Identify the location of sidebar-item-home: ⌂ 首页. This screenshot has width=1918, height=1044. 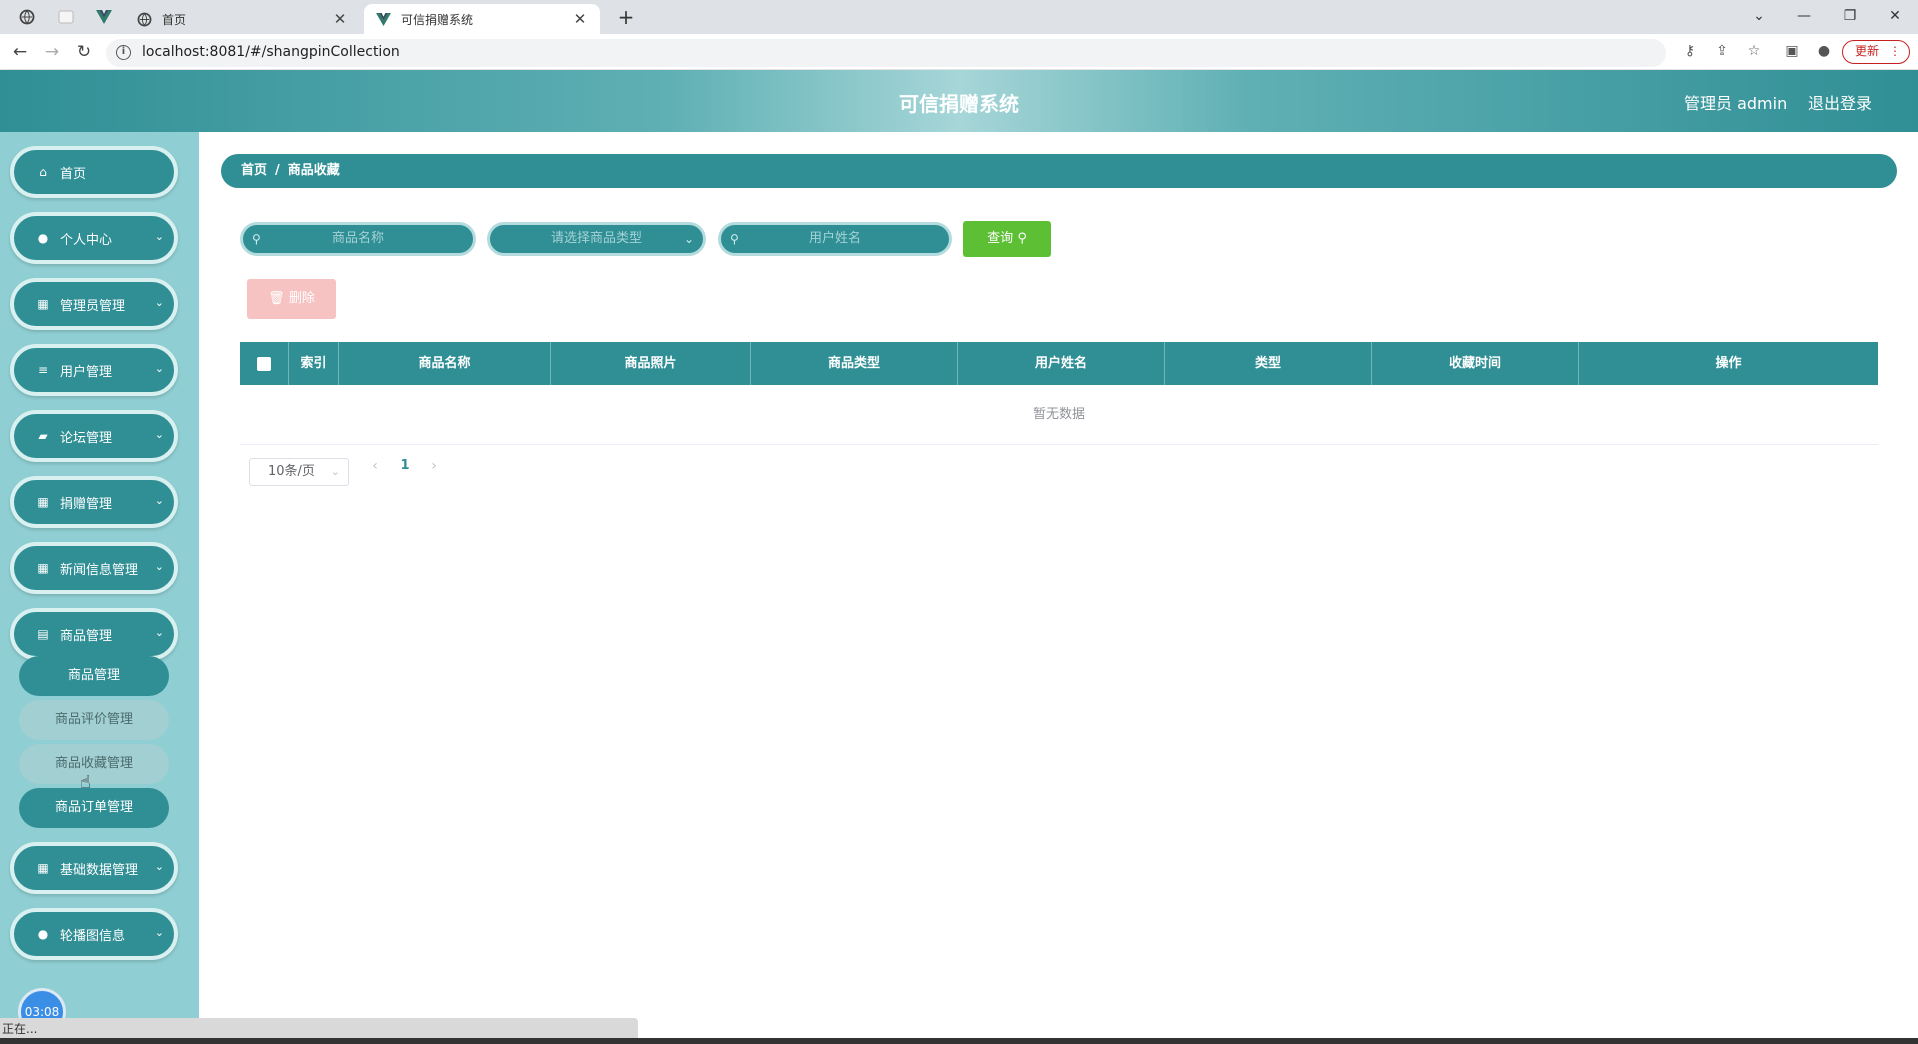
(94, 172).